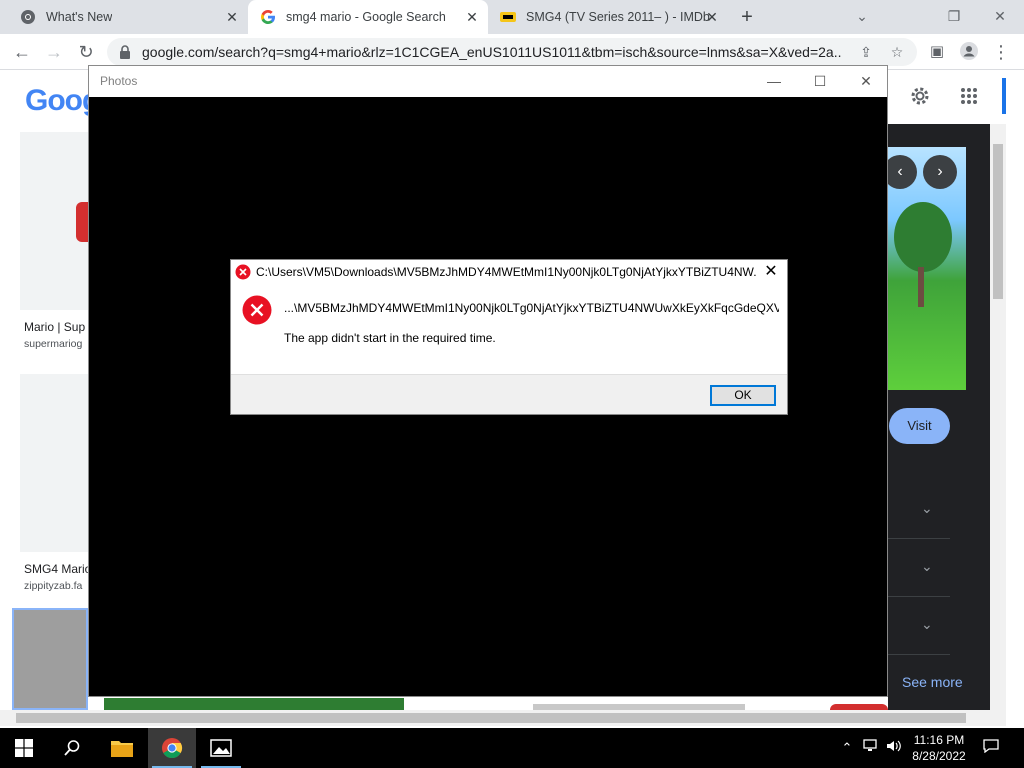 The width and height of the screenshot is (1024, 768). I want to click on start-button, so click(24, 748).